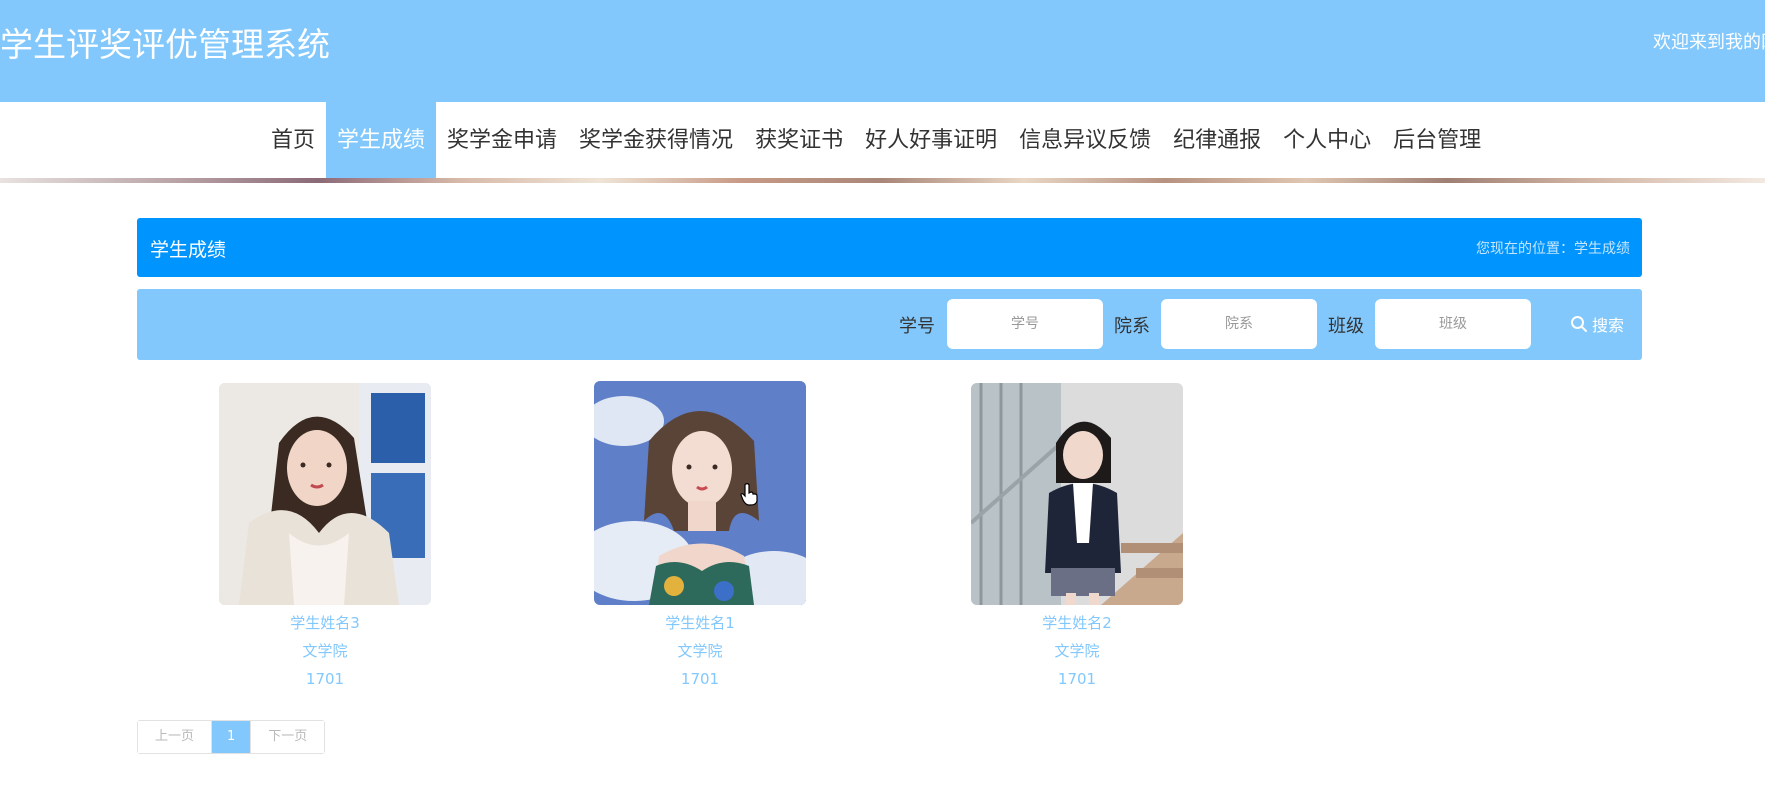 The image size is (1765, 788). What do you see at coordinates (656, 142) in the screenshot?
I see `nav-item-scholarship-results: 奖学金获得情况` at bounding box center [656, 142].